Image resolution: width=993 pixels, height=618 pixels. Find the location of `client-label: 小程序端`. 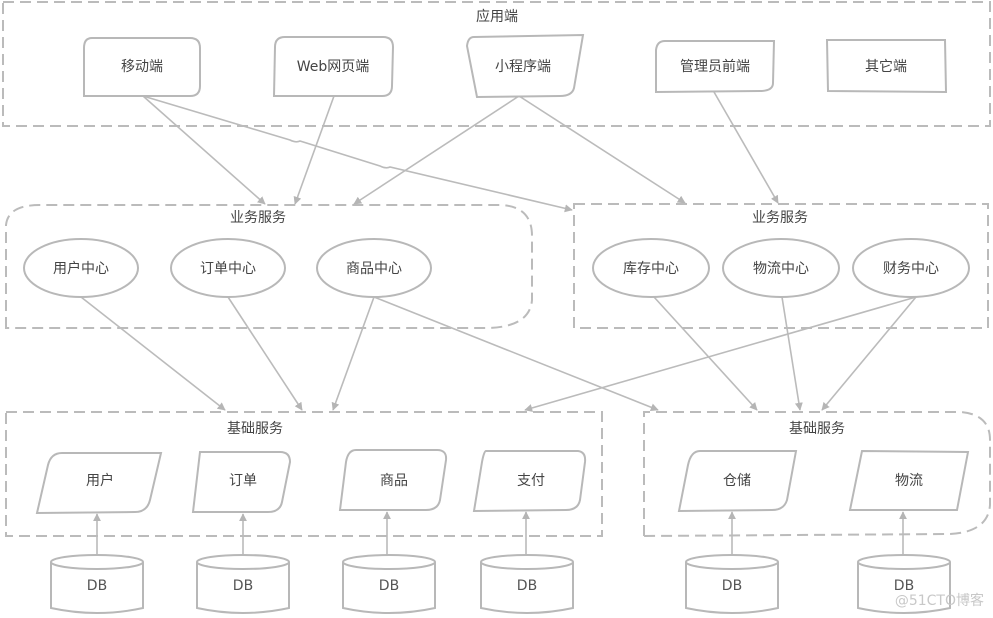

client-label: 小程序端 is located at coordinates (523, 67).